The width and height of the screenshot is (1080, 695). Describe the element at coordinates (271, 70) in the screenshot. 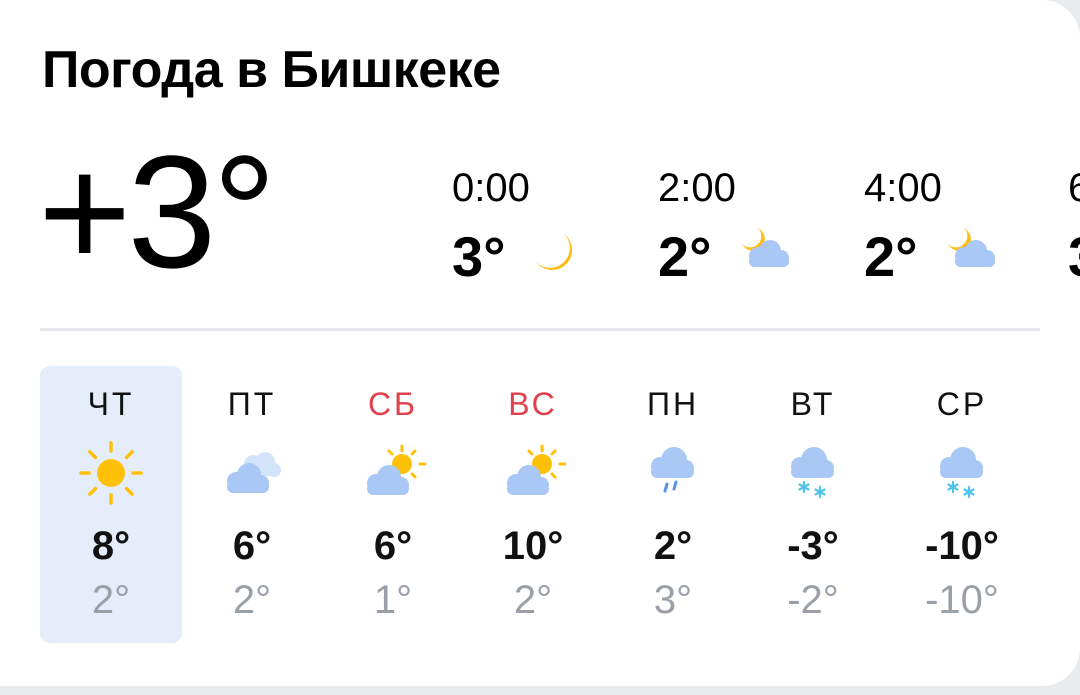

I see `page-title: Погода в Бишкеке` at that location.